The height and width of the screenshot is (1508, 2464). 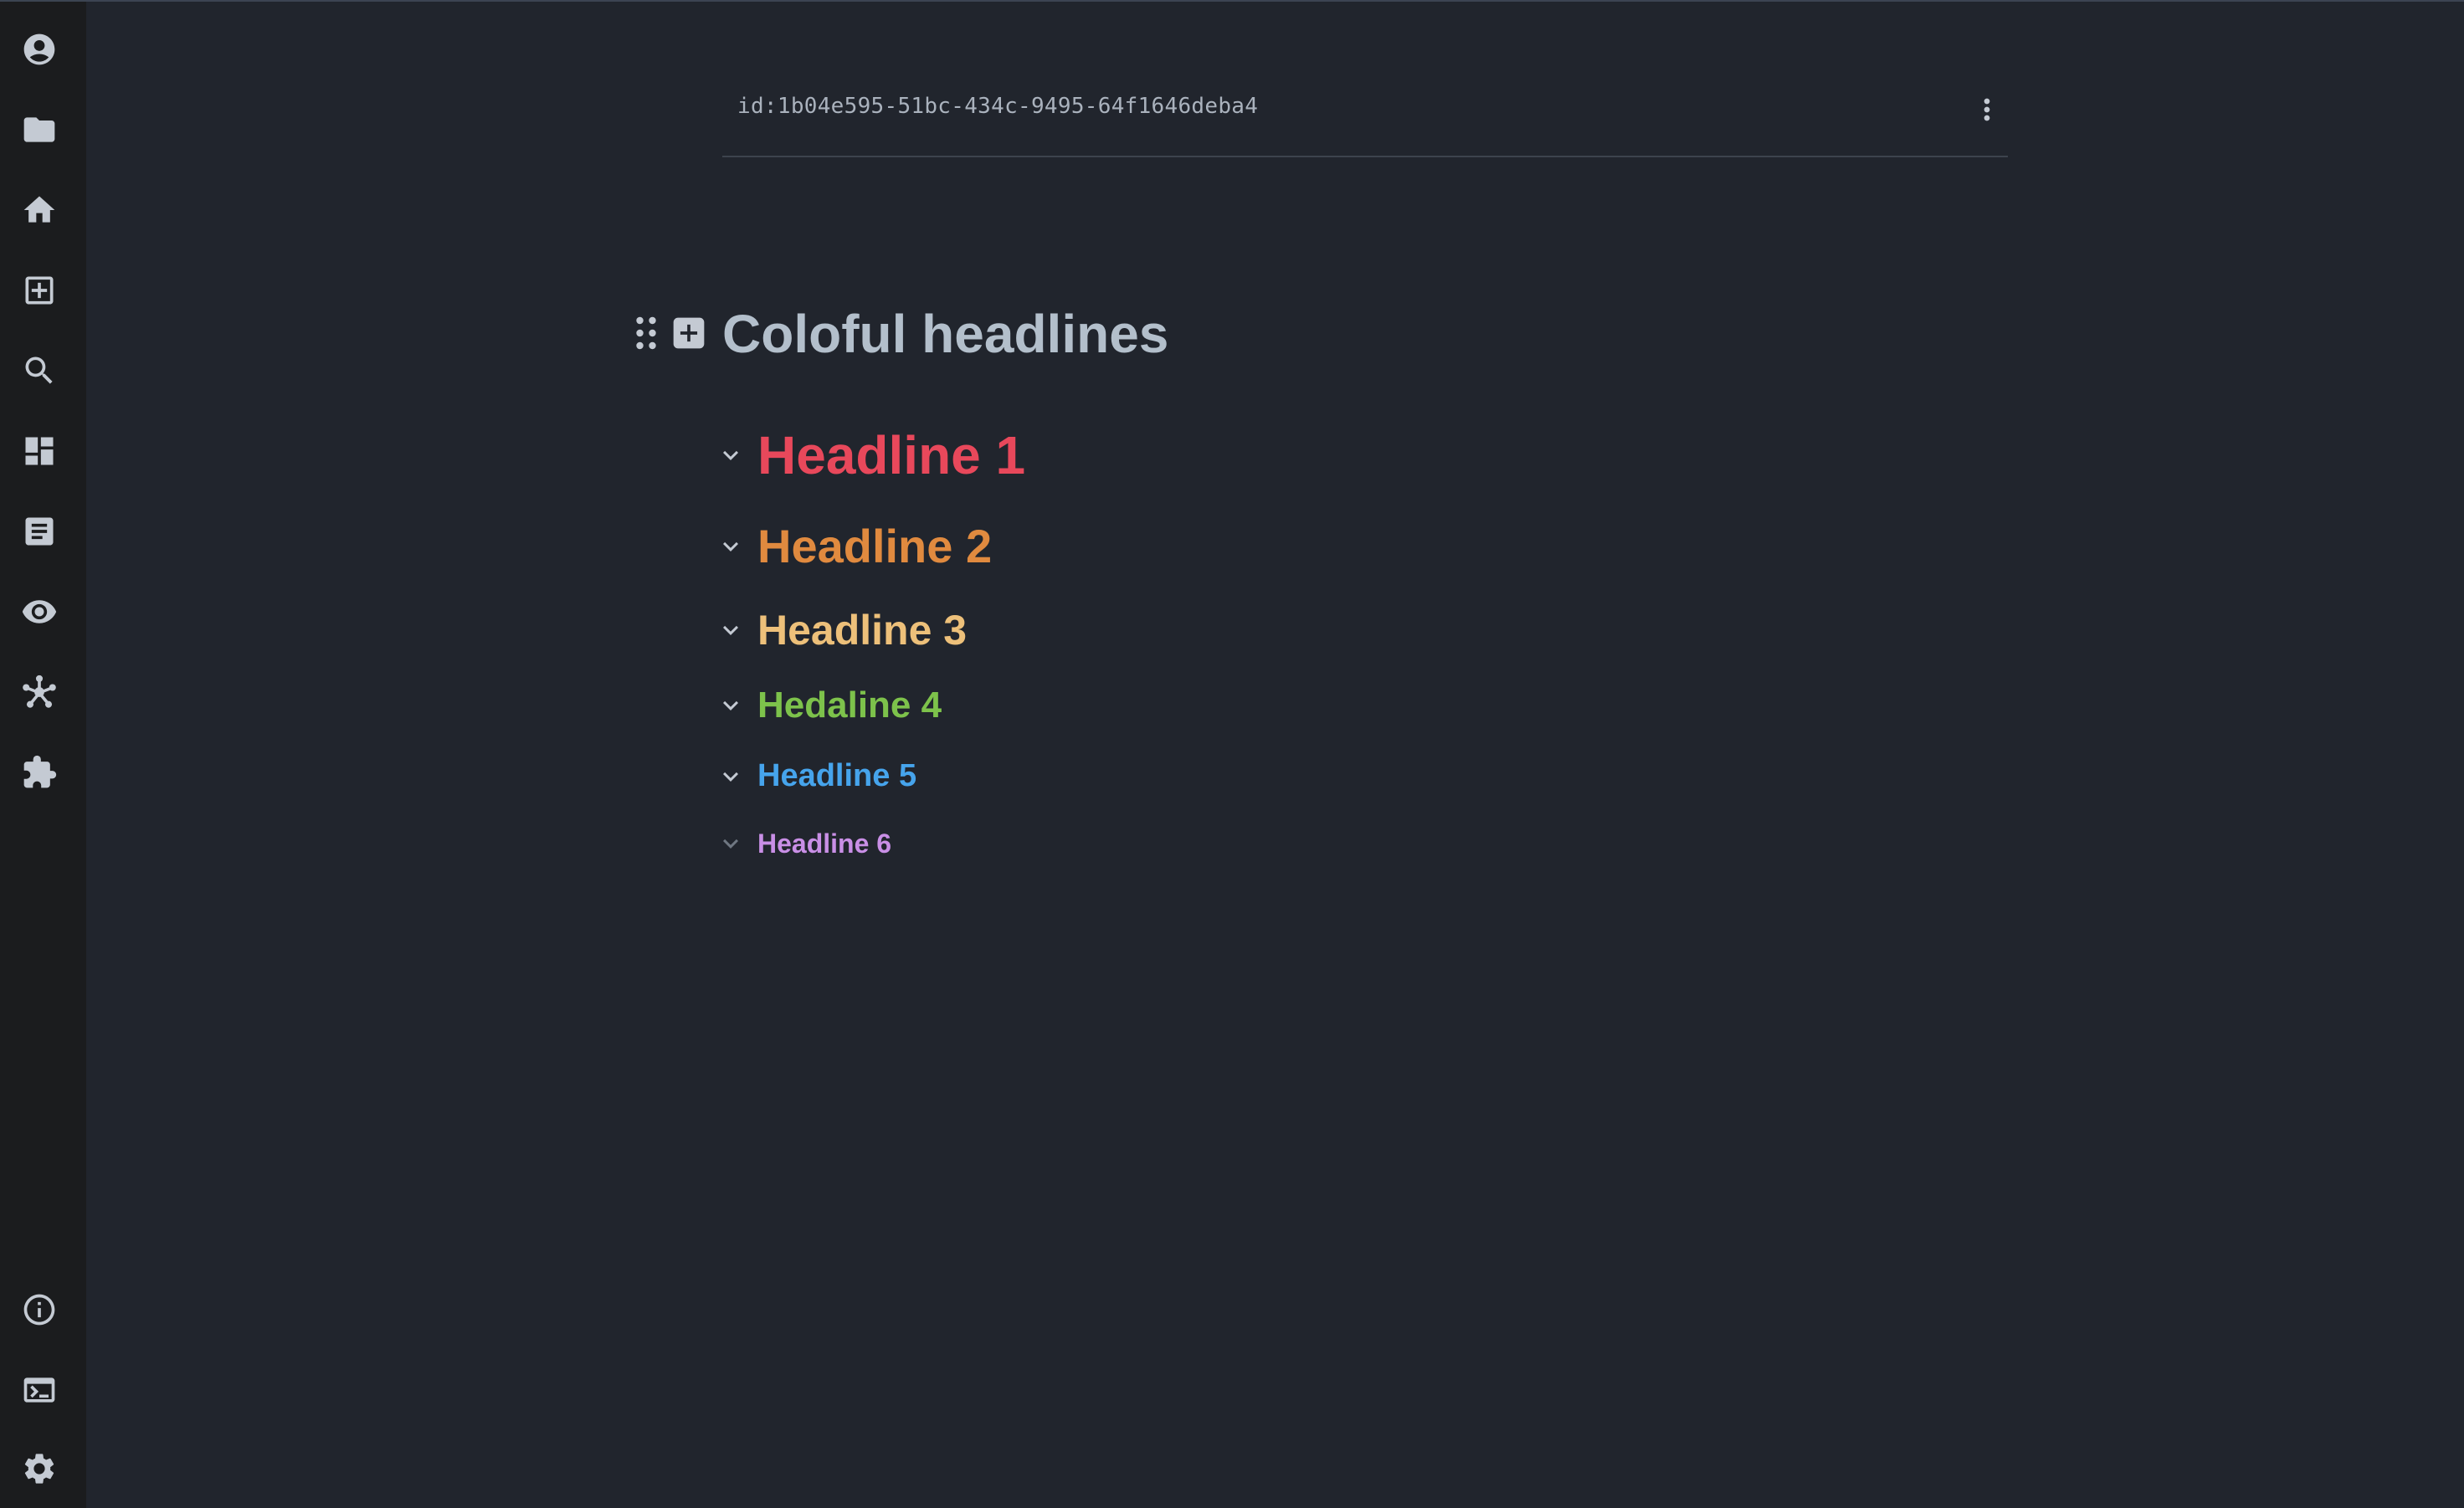 I want to click on extensions-button, so click(x=39, y=772).